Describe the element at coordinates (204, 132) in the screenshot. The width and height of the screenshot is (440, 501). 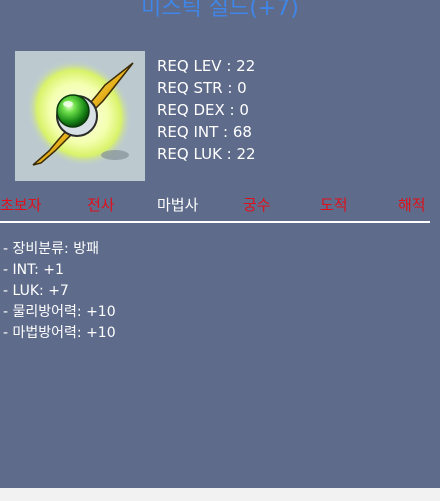
I see `req-int: REQ INT : 68` at that location.